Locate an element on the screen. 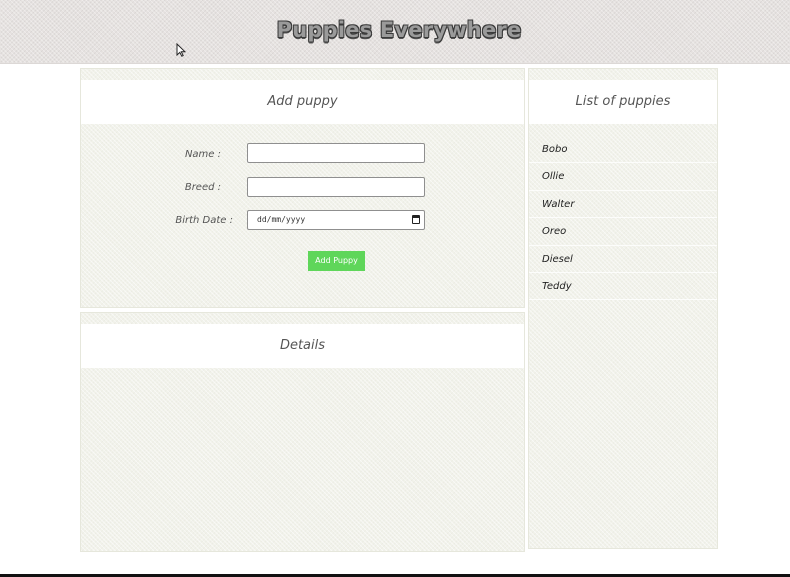 This screenshot has width=790, height=577. list-item: Oreo is located at coordinates (623, 232).